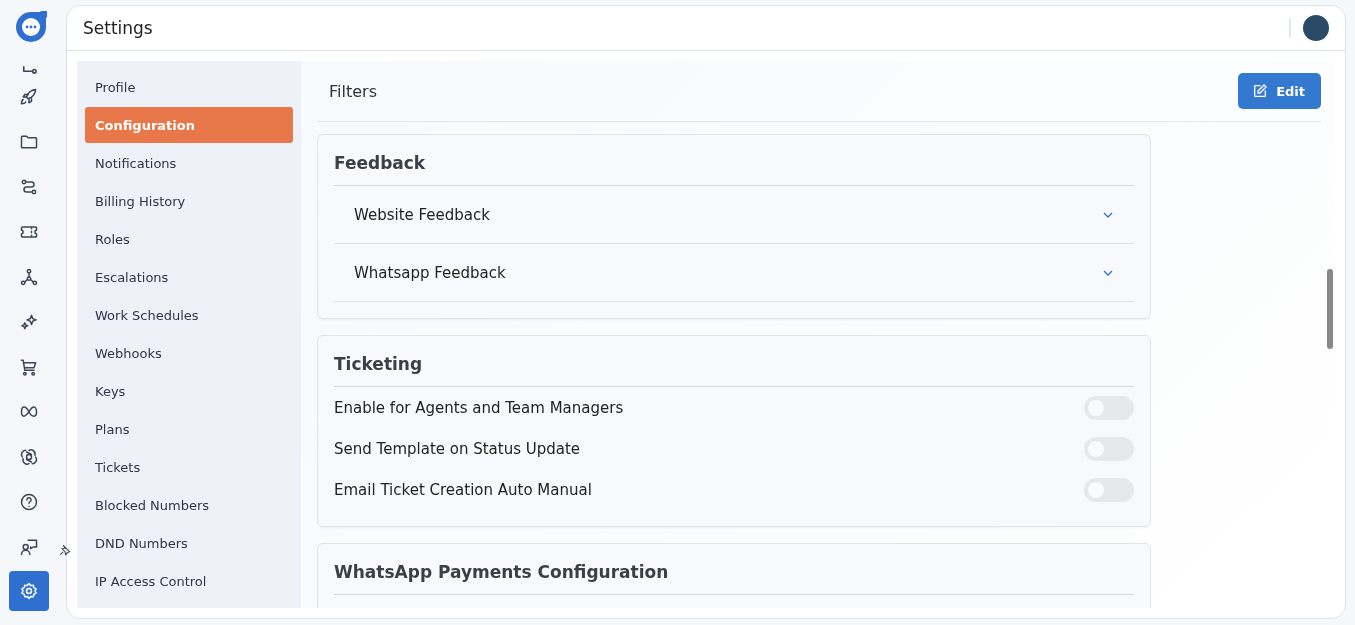 This screenshot has height=625, width=1355. I want to click on sidebar-item: Notifications, so click(189, 163).